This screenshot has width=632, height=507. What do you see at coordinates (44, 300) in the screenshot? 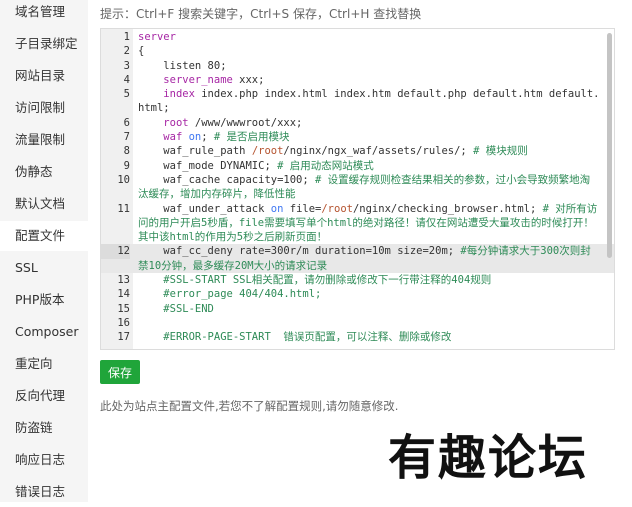
I see `sidebar-item: PHP版本` at bounding box center [44, 300].